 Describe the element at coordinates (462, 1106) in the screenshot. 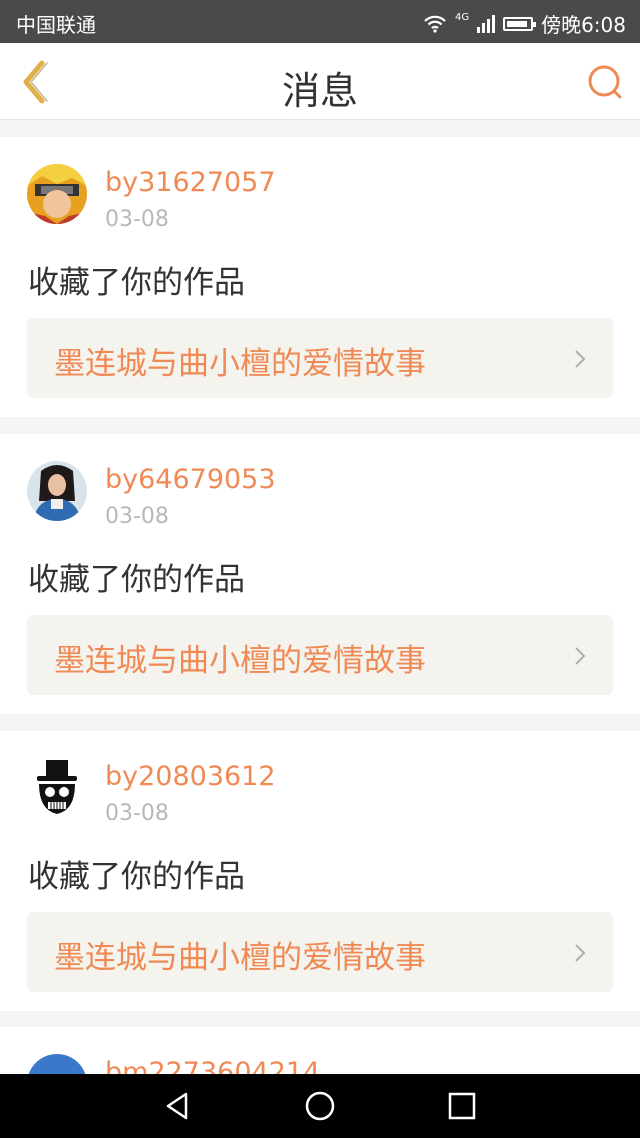

I see `square-recents-icon` at that location.